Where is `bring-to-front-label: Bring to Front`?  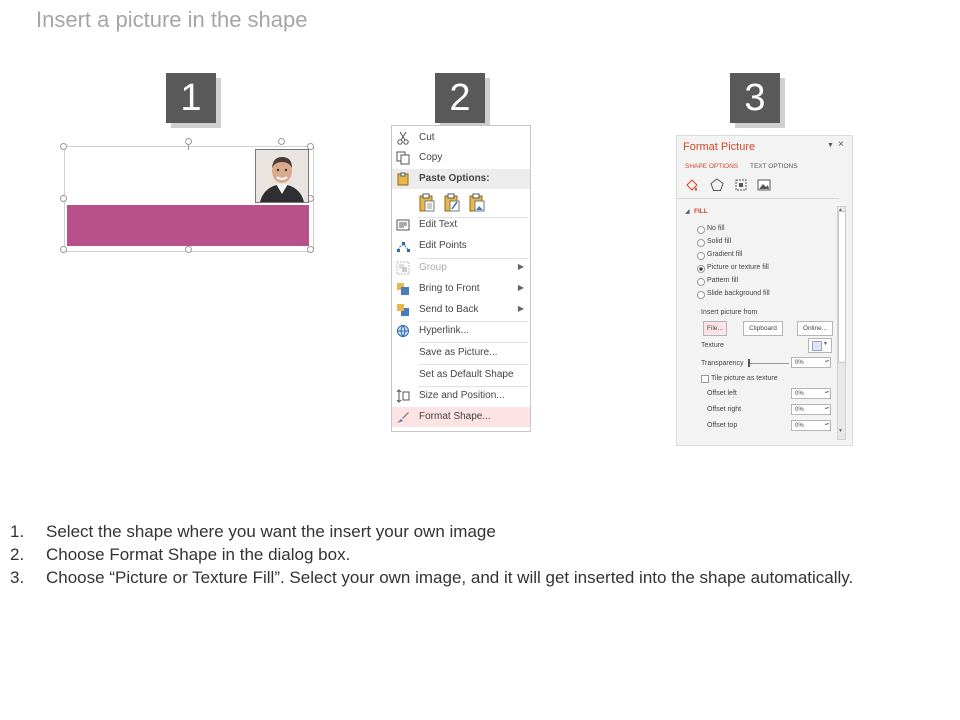
bring-to-front-label: Bring to Front is located at coordinates (449, 288).